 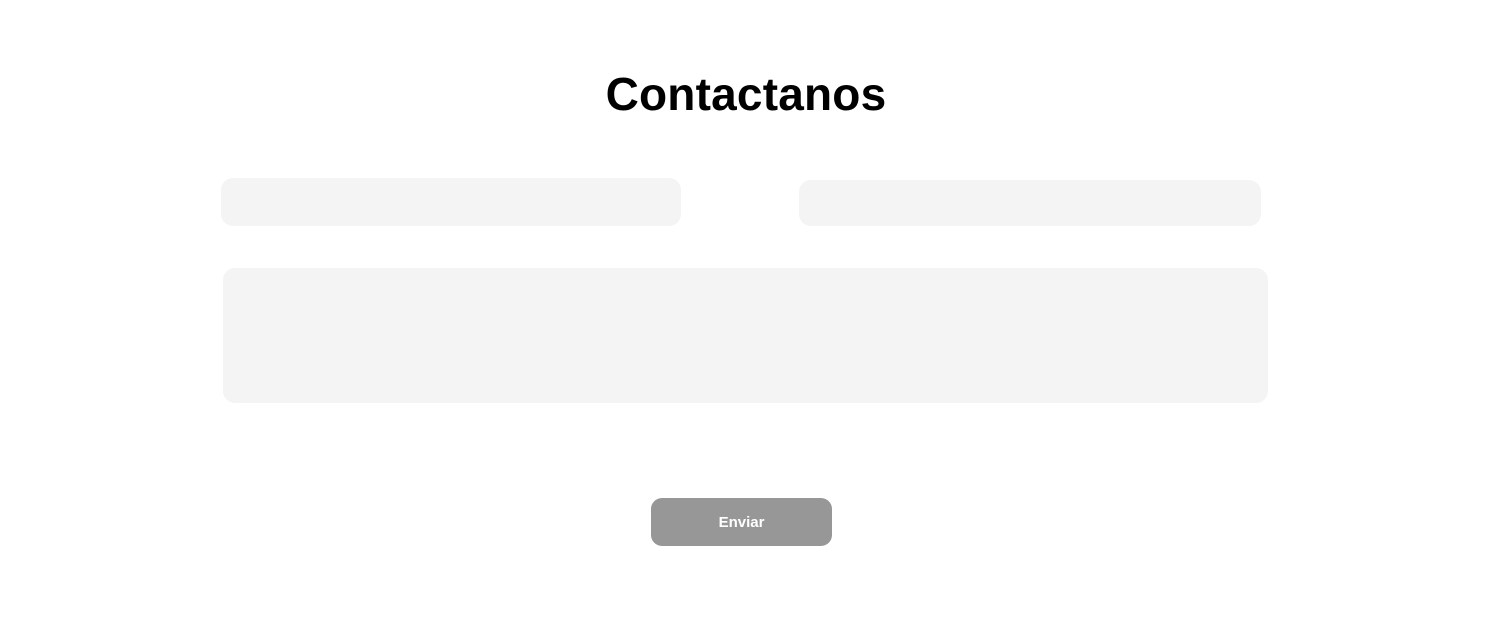 What do you see at coordinates (746, 94) in the screenshot?
I see `page-title: Contactanos` at bounding box center [746, 94].